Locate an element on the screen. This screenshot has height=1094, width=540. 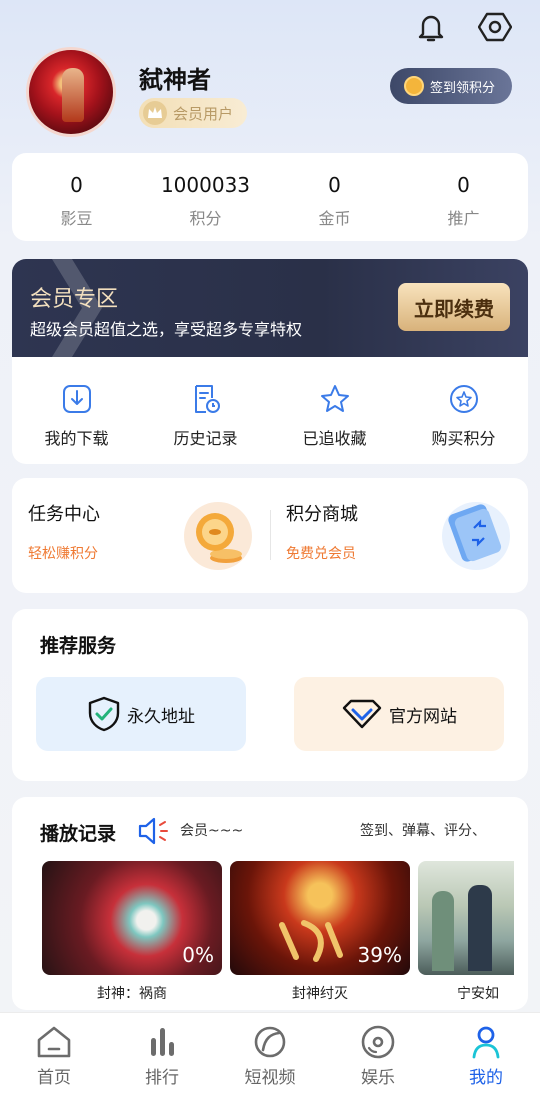
quick-label: 已追收藏 is located at coordinates (334, 438).